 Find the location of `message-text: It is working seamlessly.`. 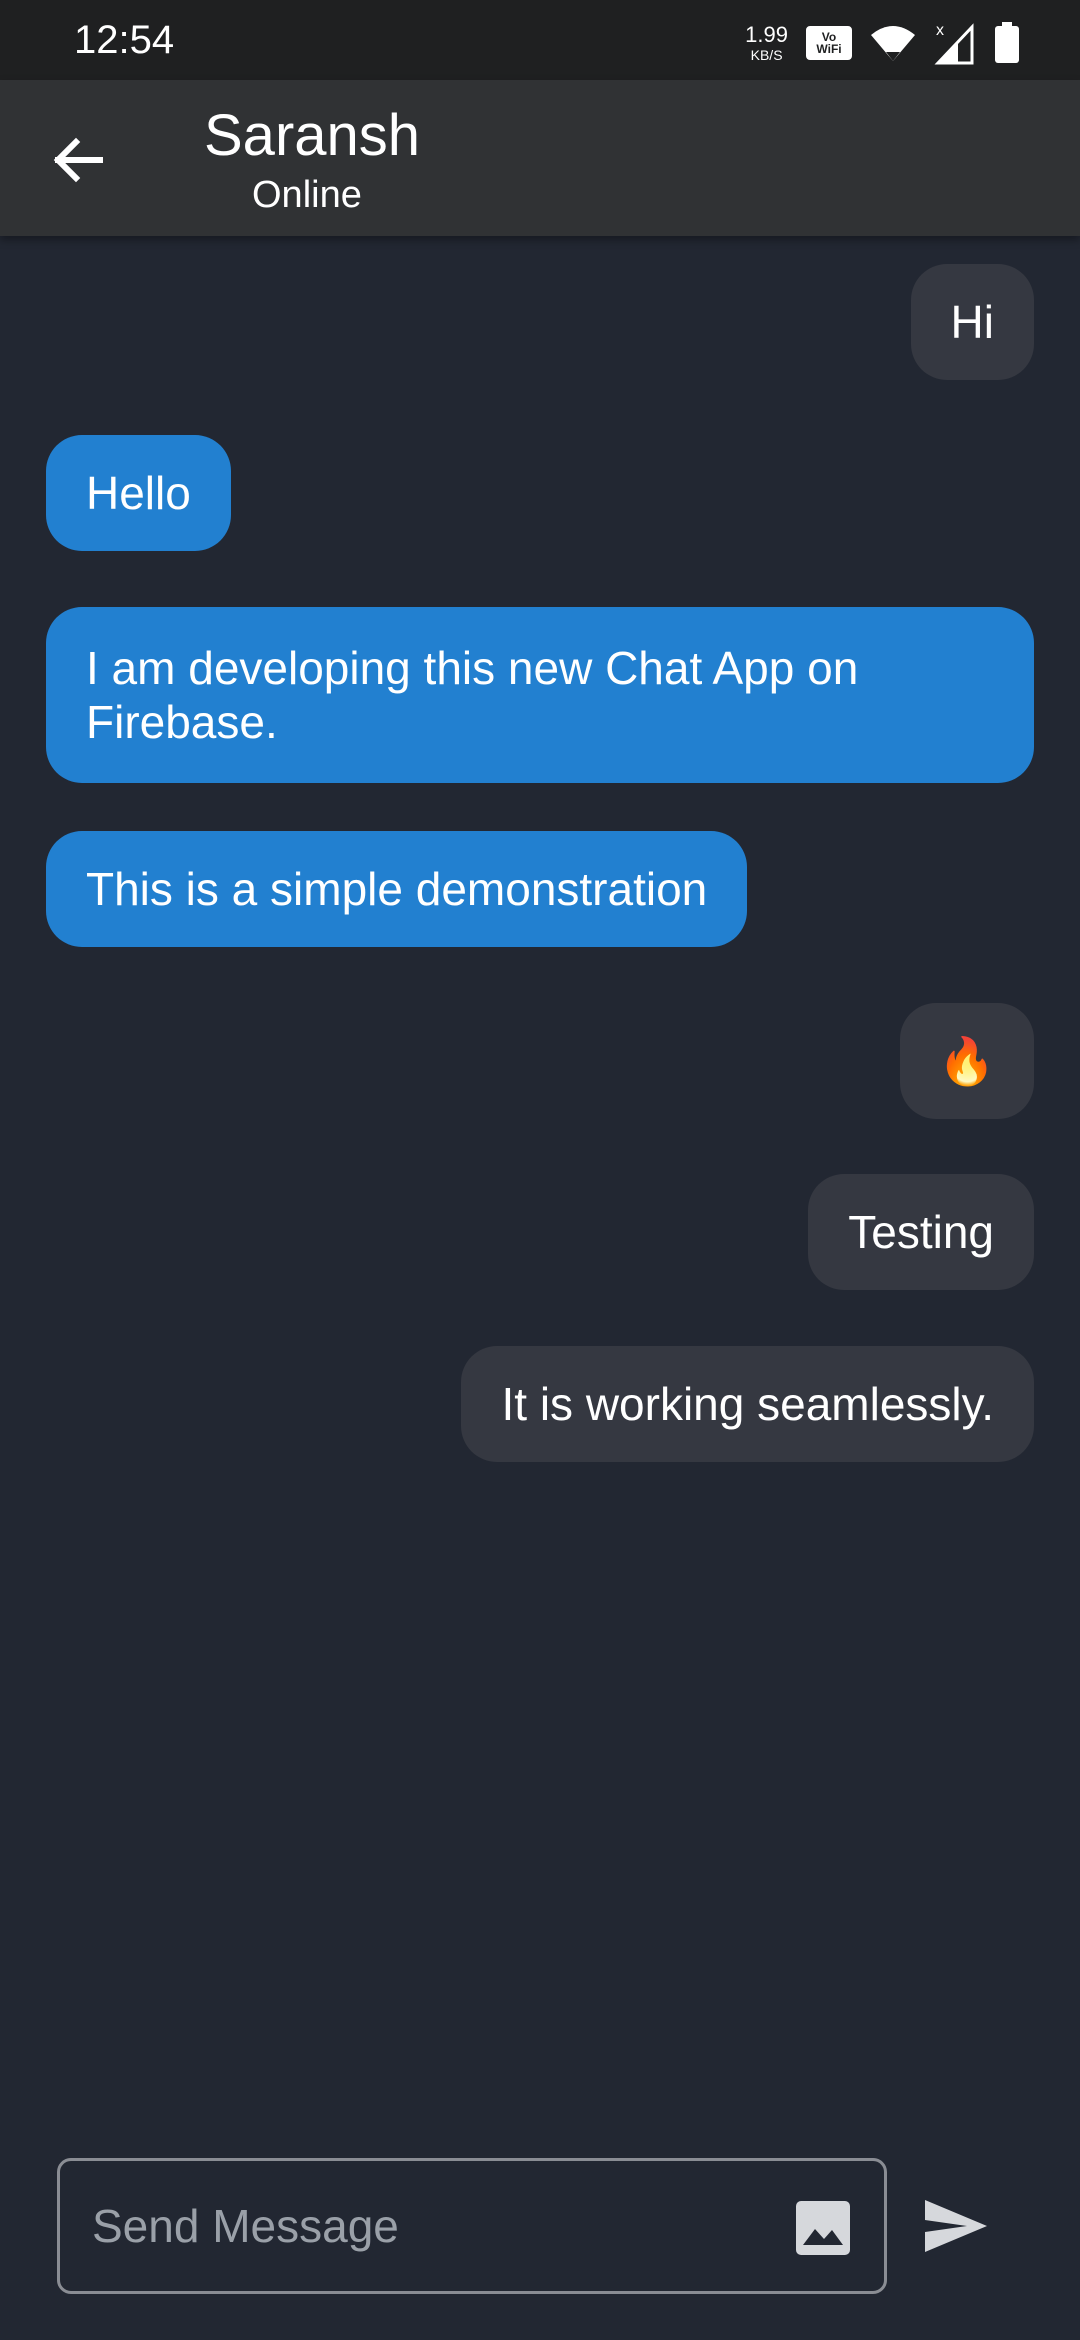

message-text: It is working seamlessly. is located at coordinates (747, 1404).